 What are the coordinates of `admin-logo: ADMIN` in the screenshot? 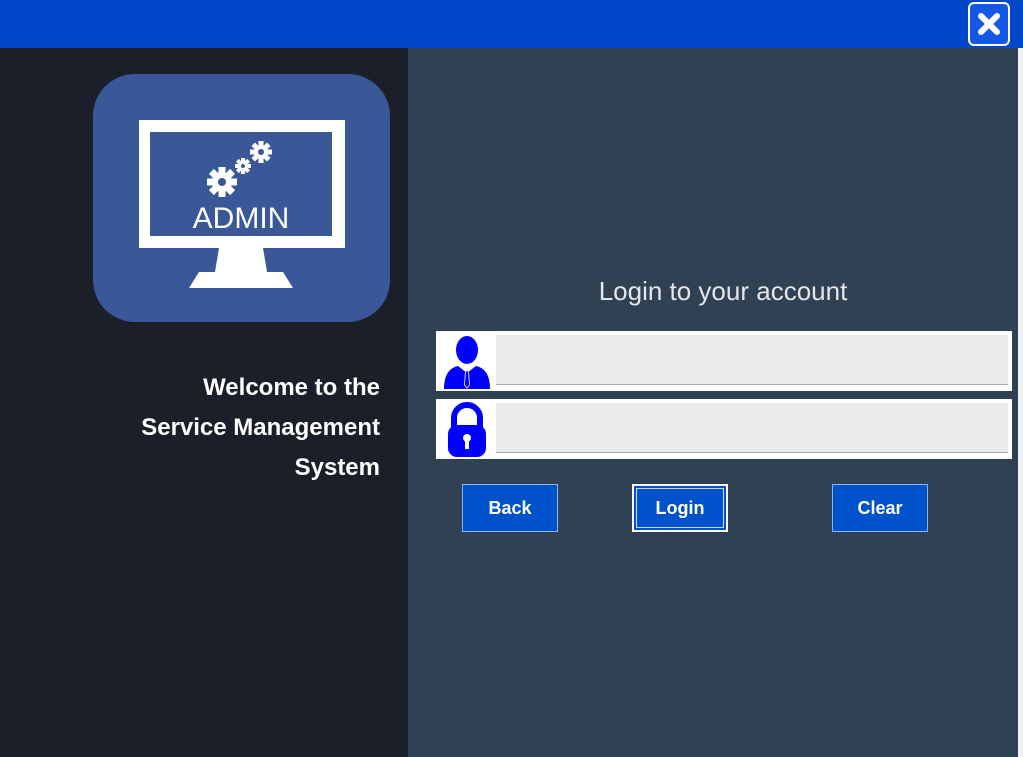 It's located at (241, 198).